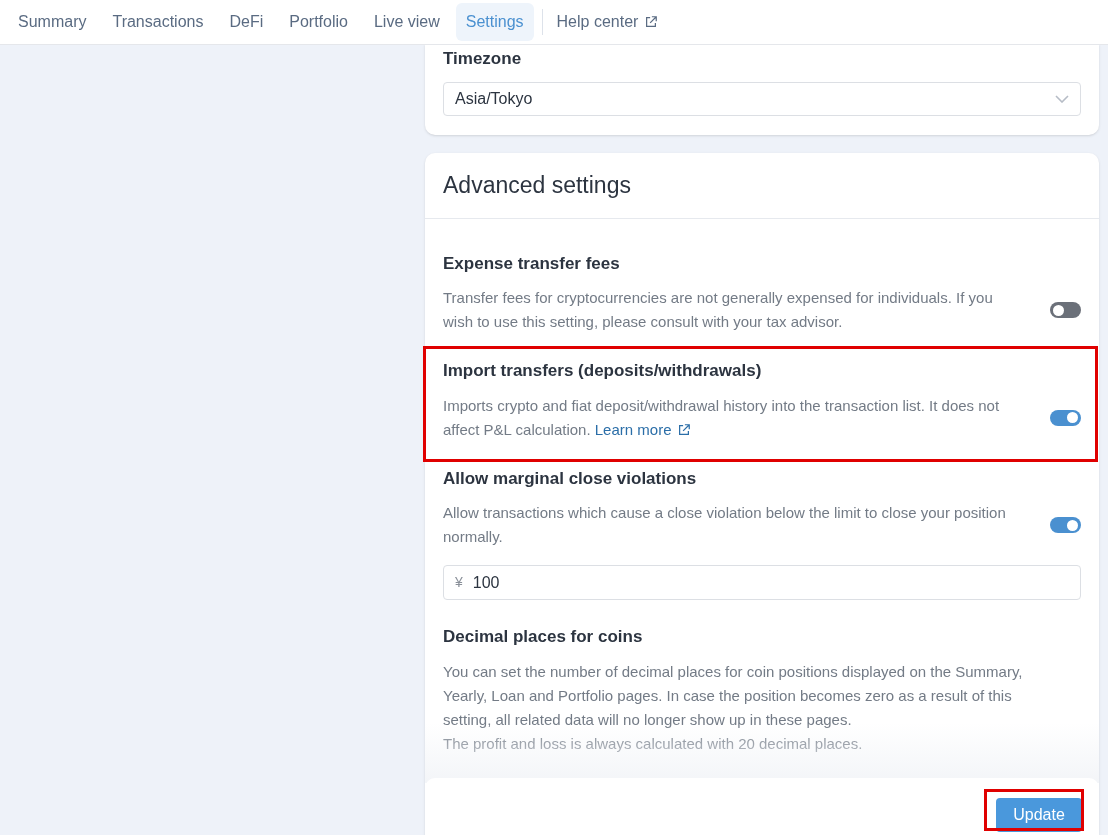 The image size is (1108, 835). Describe the element at coordinates (543, 637) in the screenshot. I see `setting-title: Decimal places for coins` at that location.